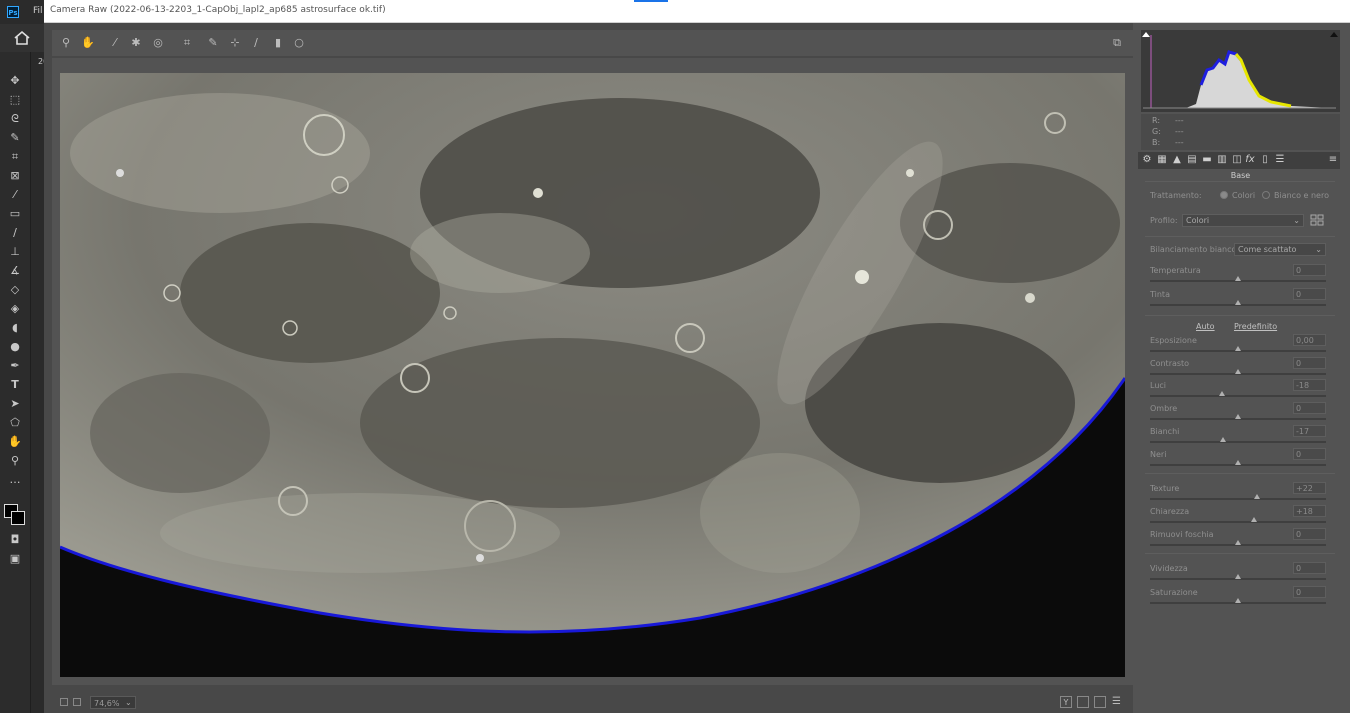  What do you see at coordinates (1243, 220) in the screenshot?
I see `profile-select: Colori ⌄` at bounding box center [1243, 220].